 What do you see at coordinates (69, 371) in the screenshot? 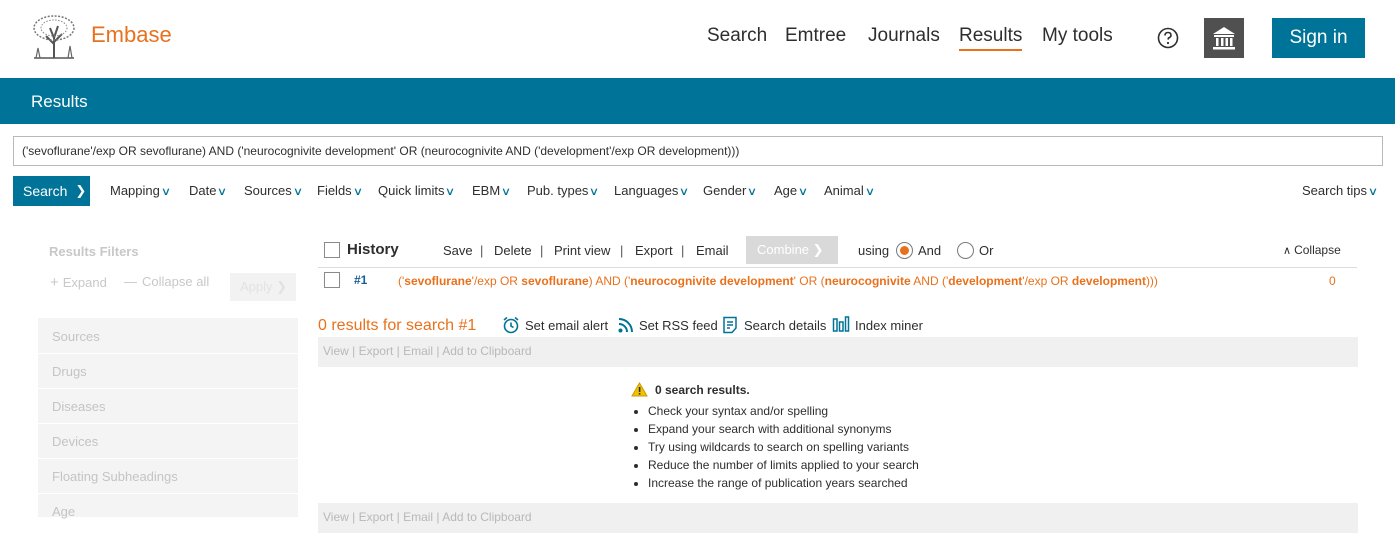
I see `filter-drugs: Drugs` at bounding box center [69, 371].